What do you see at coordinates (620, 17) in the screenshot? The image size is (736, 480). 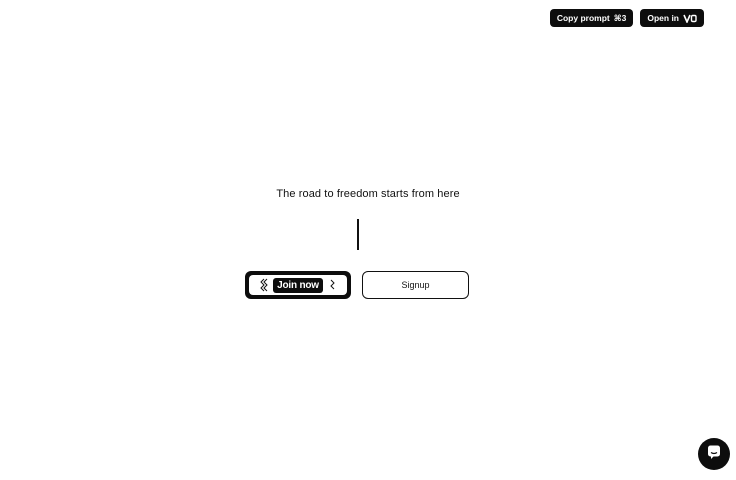 I see `copy-prompt-shortcut: ⌘3` at bounding box center [620, 17].